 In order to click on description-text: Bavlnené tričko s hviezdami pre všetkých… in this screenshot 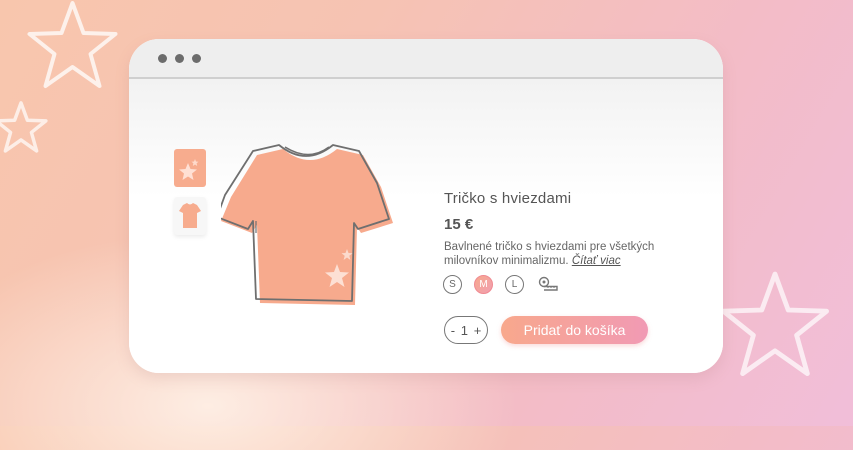, I will do `click(549, 254)`.